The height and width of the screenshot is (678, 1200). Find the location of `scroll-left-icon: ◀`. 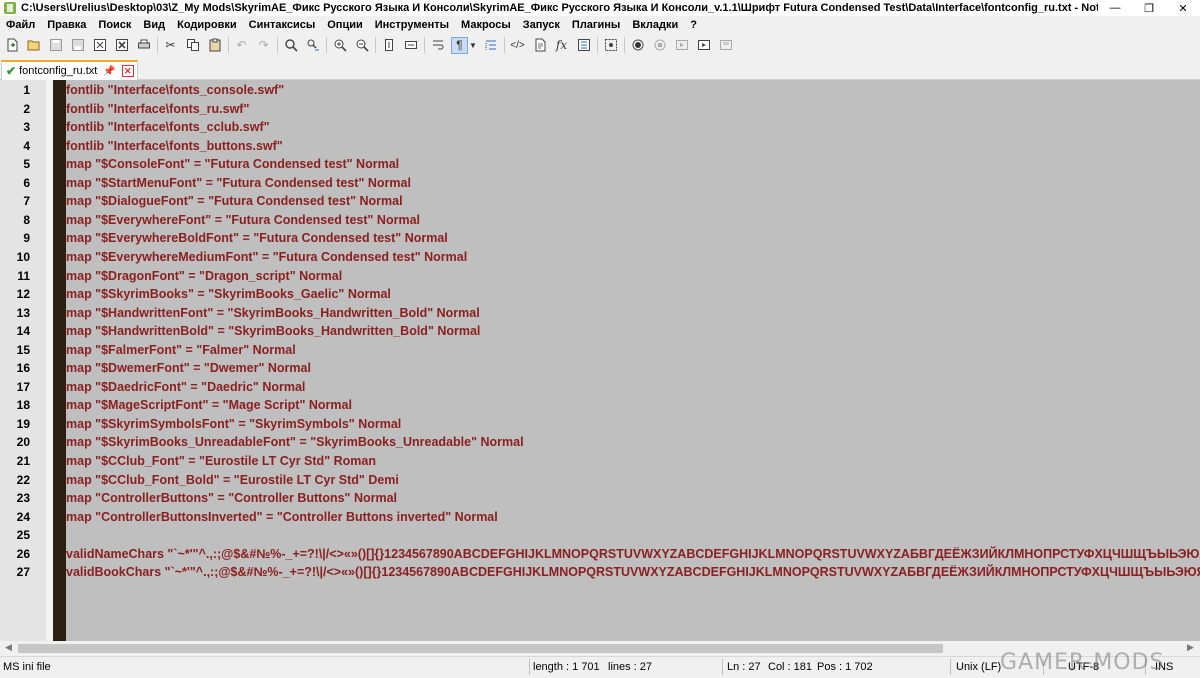

scroll-left-icon: ◀ is located at coordinates (8, 647).